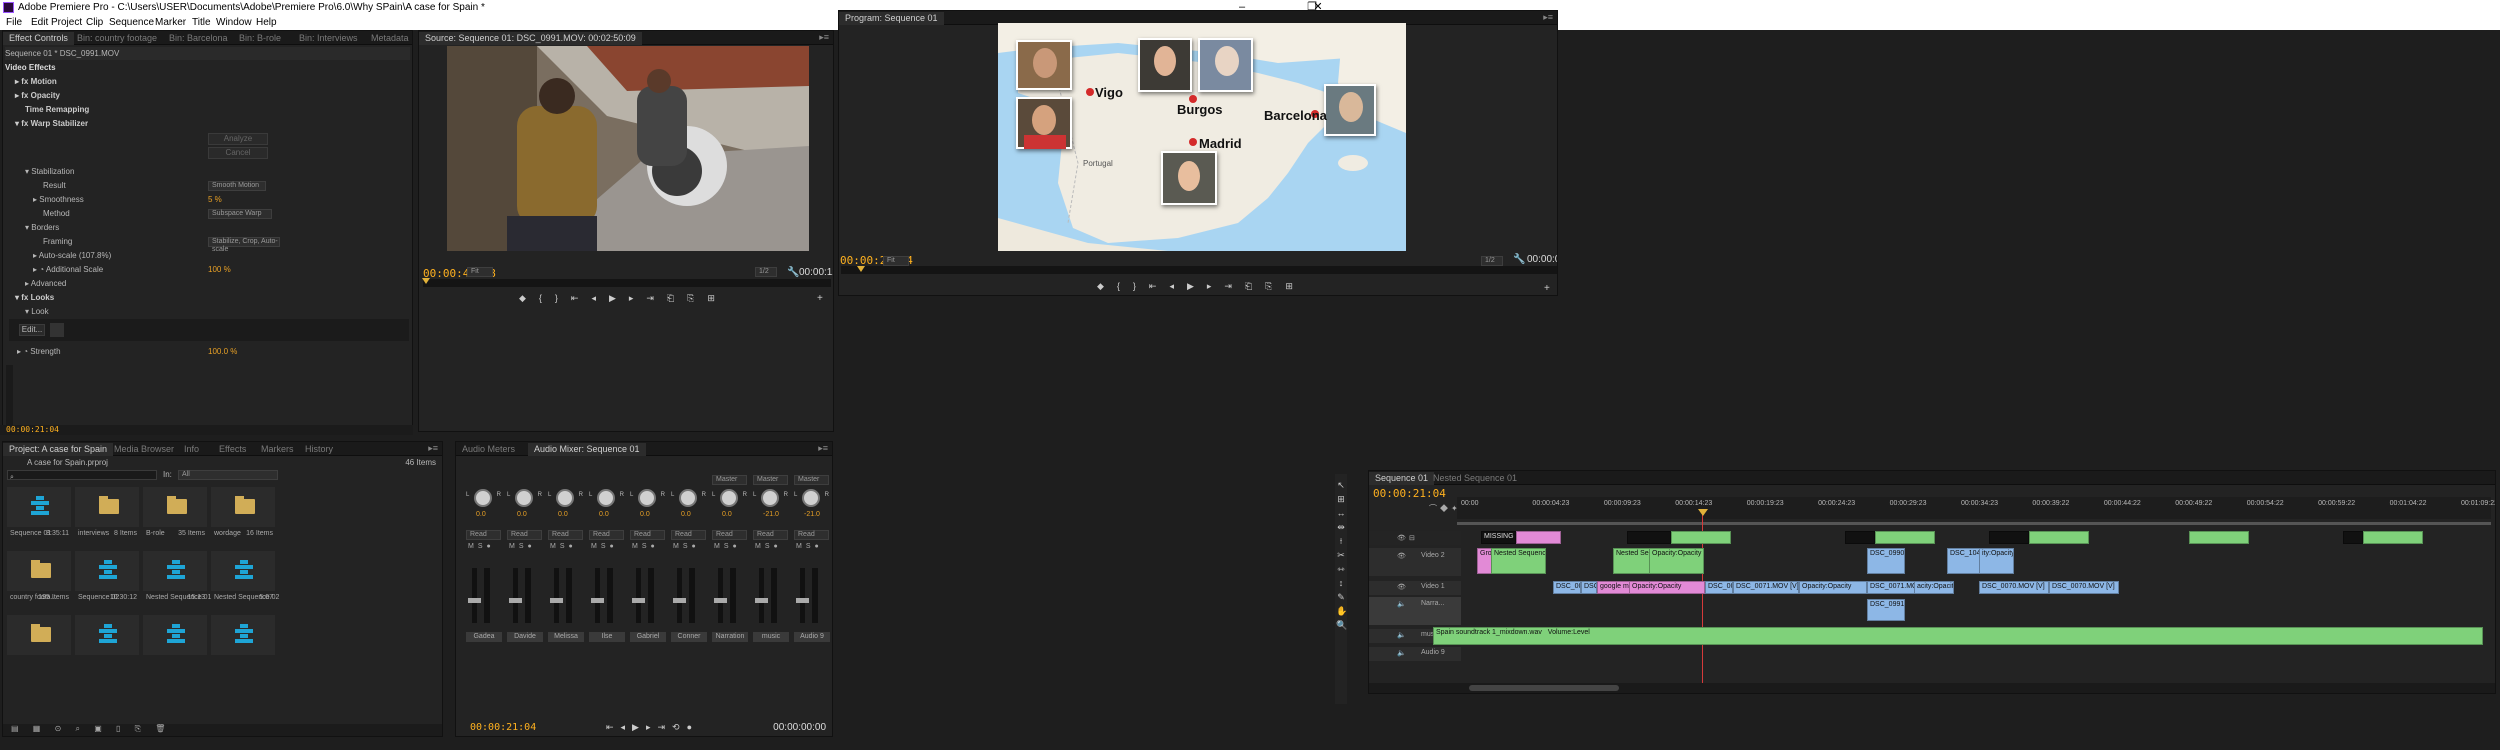  Describe the element at coordinates (1401, 604) in the screenshot. I see `narration-speaker-icon: 🔈` at that location.